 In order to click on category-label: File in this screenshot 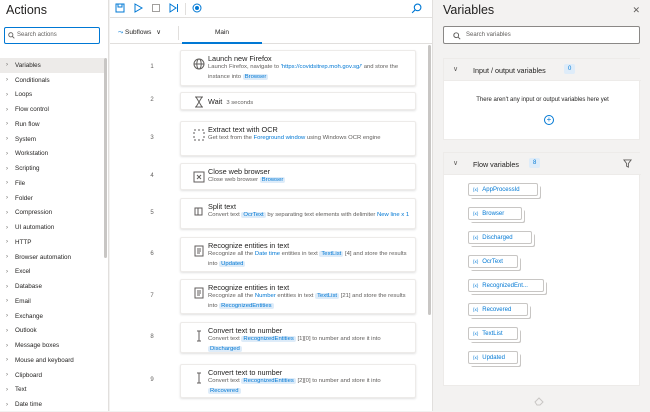, I will do `click(20, 183)`.